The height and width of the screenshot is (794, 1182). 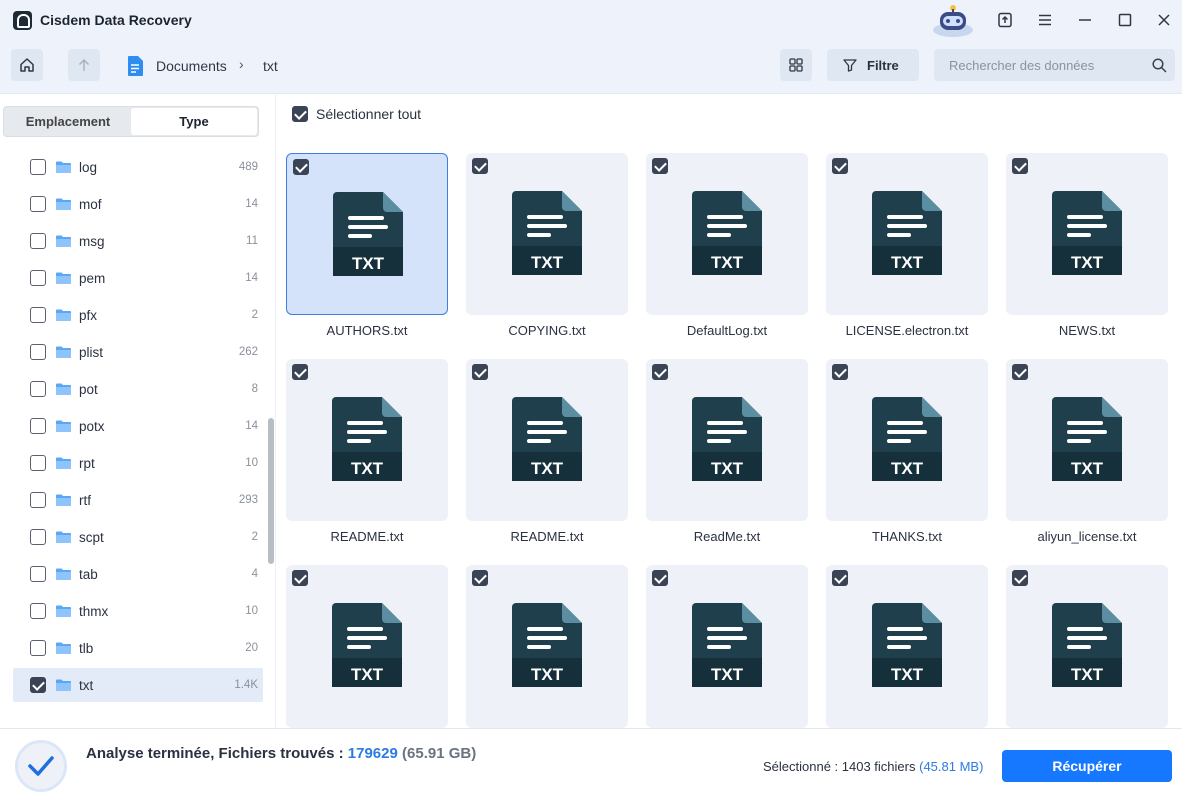 What do you see at coordinates (138, 463) in the screenshot?
I see `type-item-rpt: rpt 10` at bounding box center [138, 463].